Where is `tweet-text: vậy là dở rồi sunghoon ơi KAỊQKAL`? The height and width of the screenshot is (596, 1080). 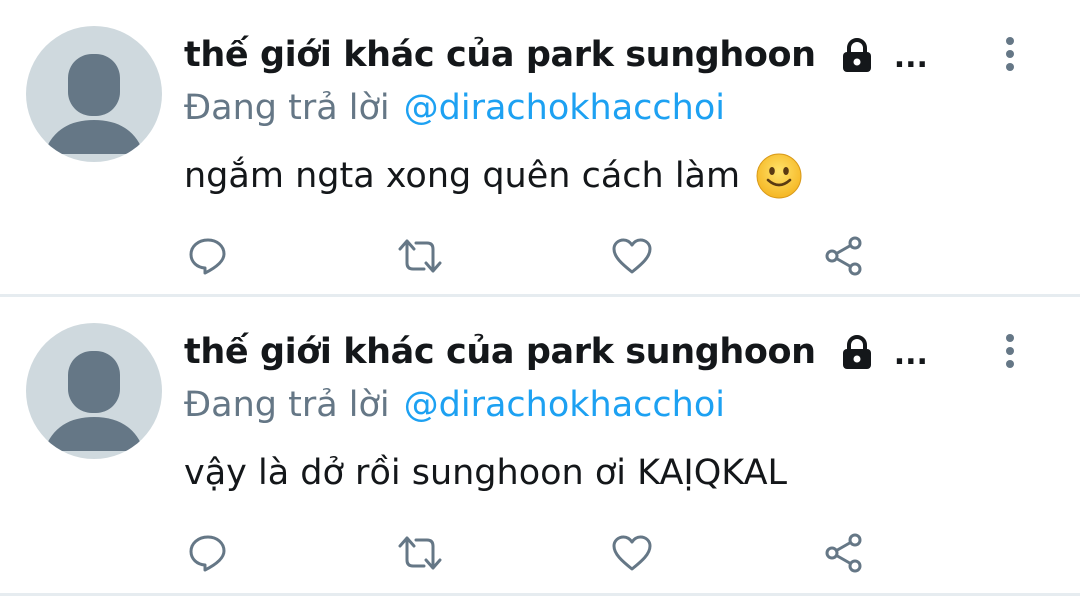
tweet-text: vậy là dở rồi sunghoon ơi KAỊQKAL is located at coordinates (486, 473).